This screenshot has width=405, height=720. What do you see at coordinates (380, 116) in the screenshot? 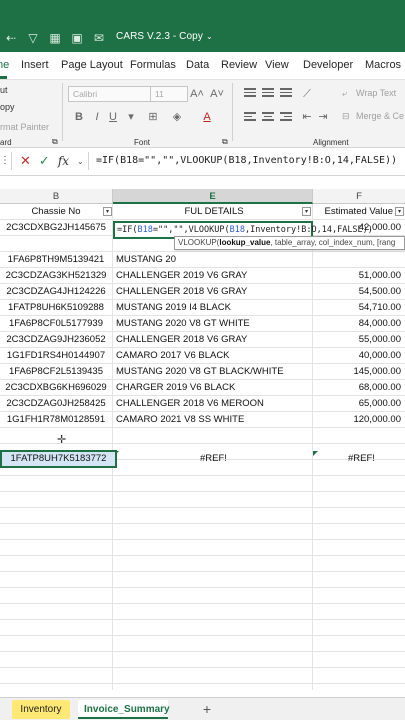
I see `merge-center-button: Merge & Ce` at bounding box center [380, 116].